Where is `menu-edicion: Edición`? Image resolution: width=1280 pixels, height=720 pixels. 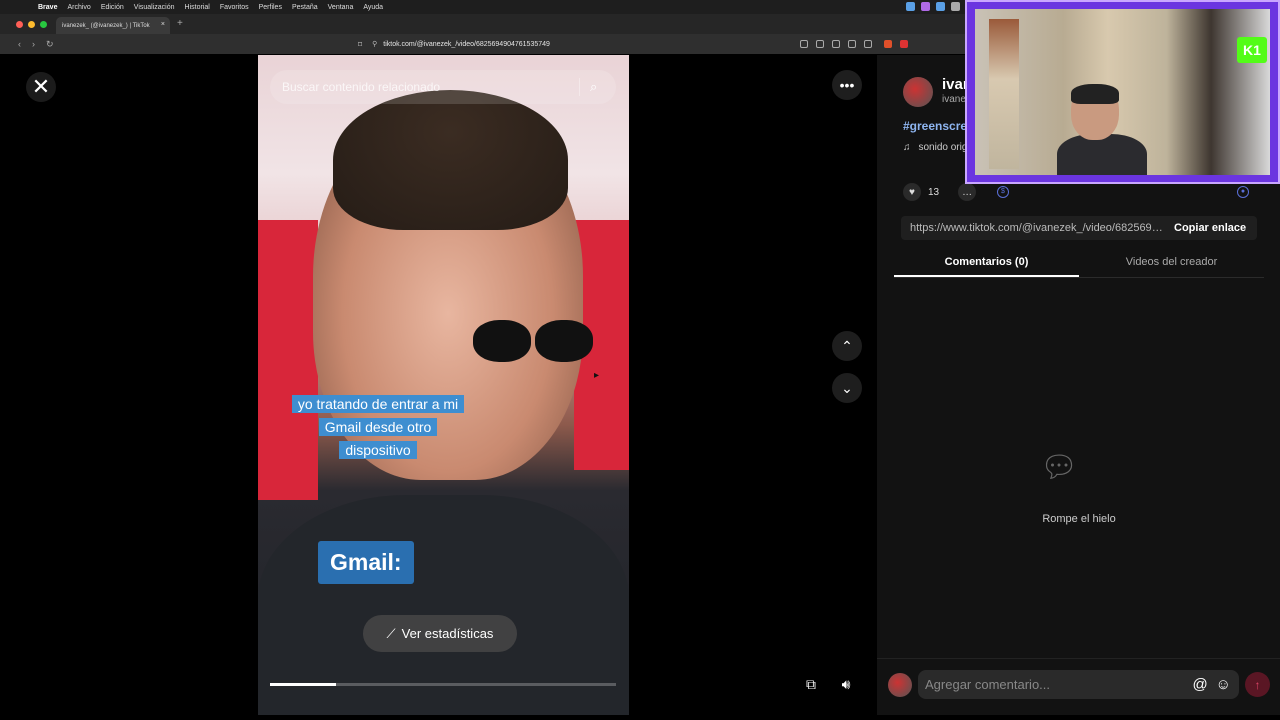 menu-edicion: Edición is located at coordinates (112, 7).